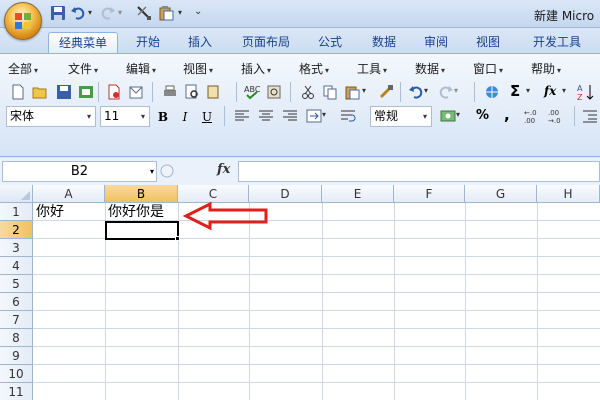 The width and height of the screenshot is (600, 400). What do you see at coordinates (148, 42) in the screenshot?
I see `tab-home: 开始` at bounding box center [148, 42].